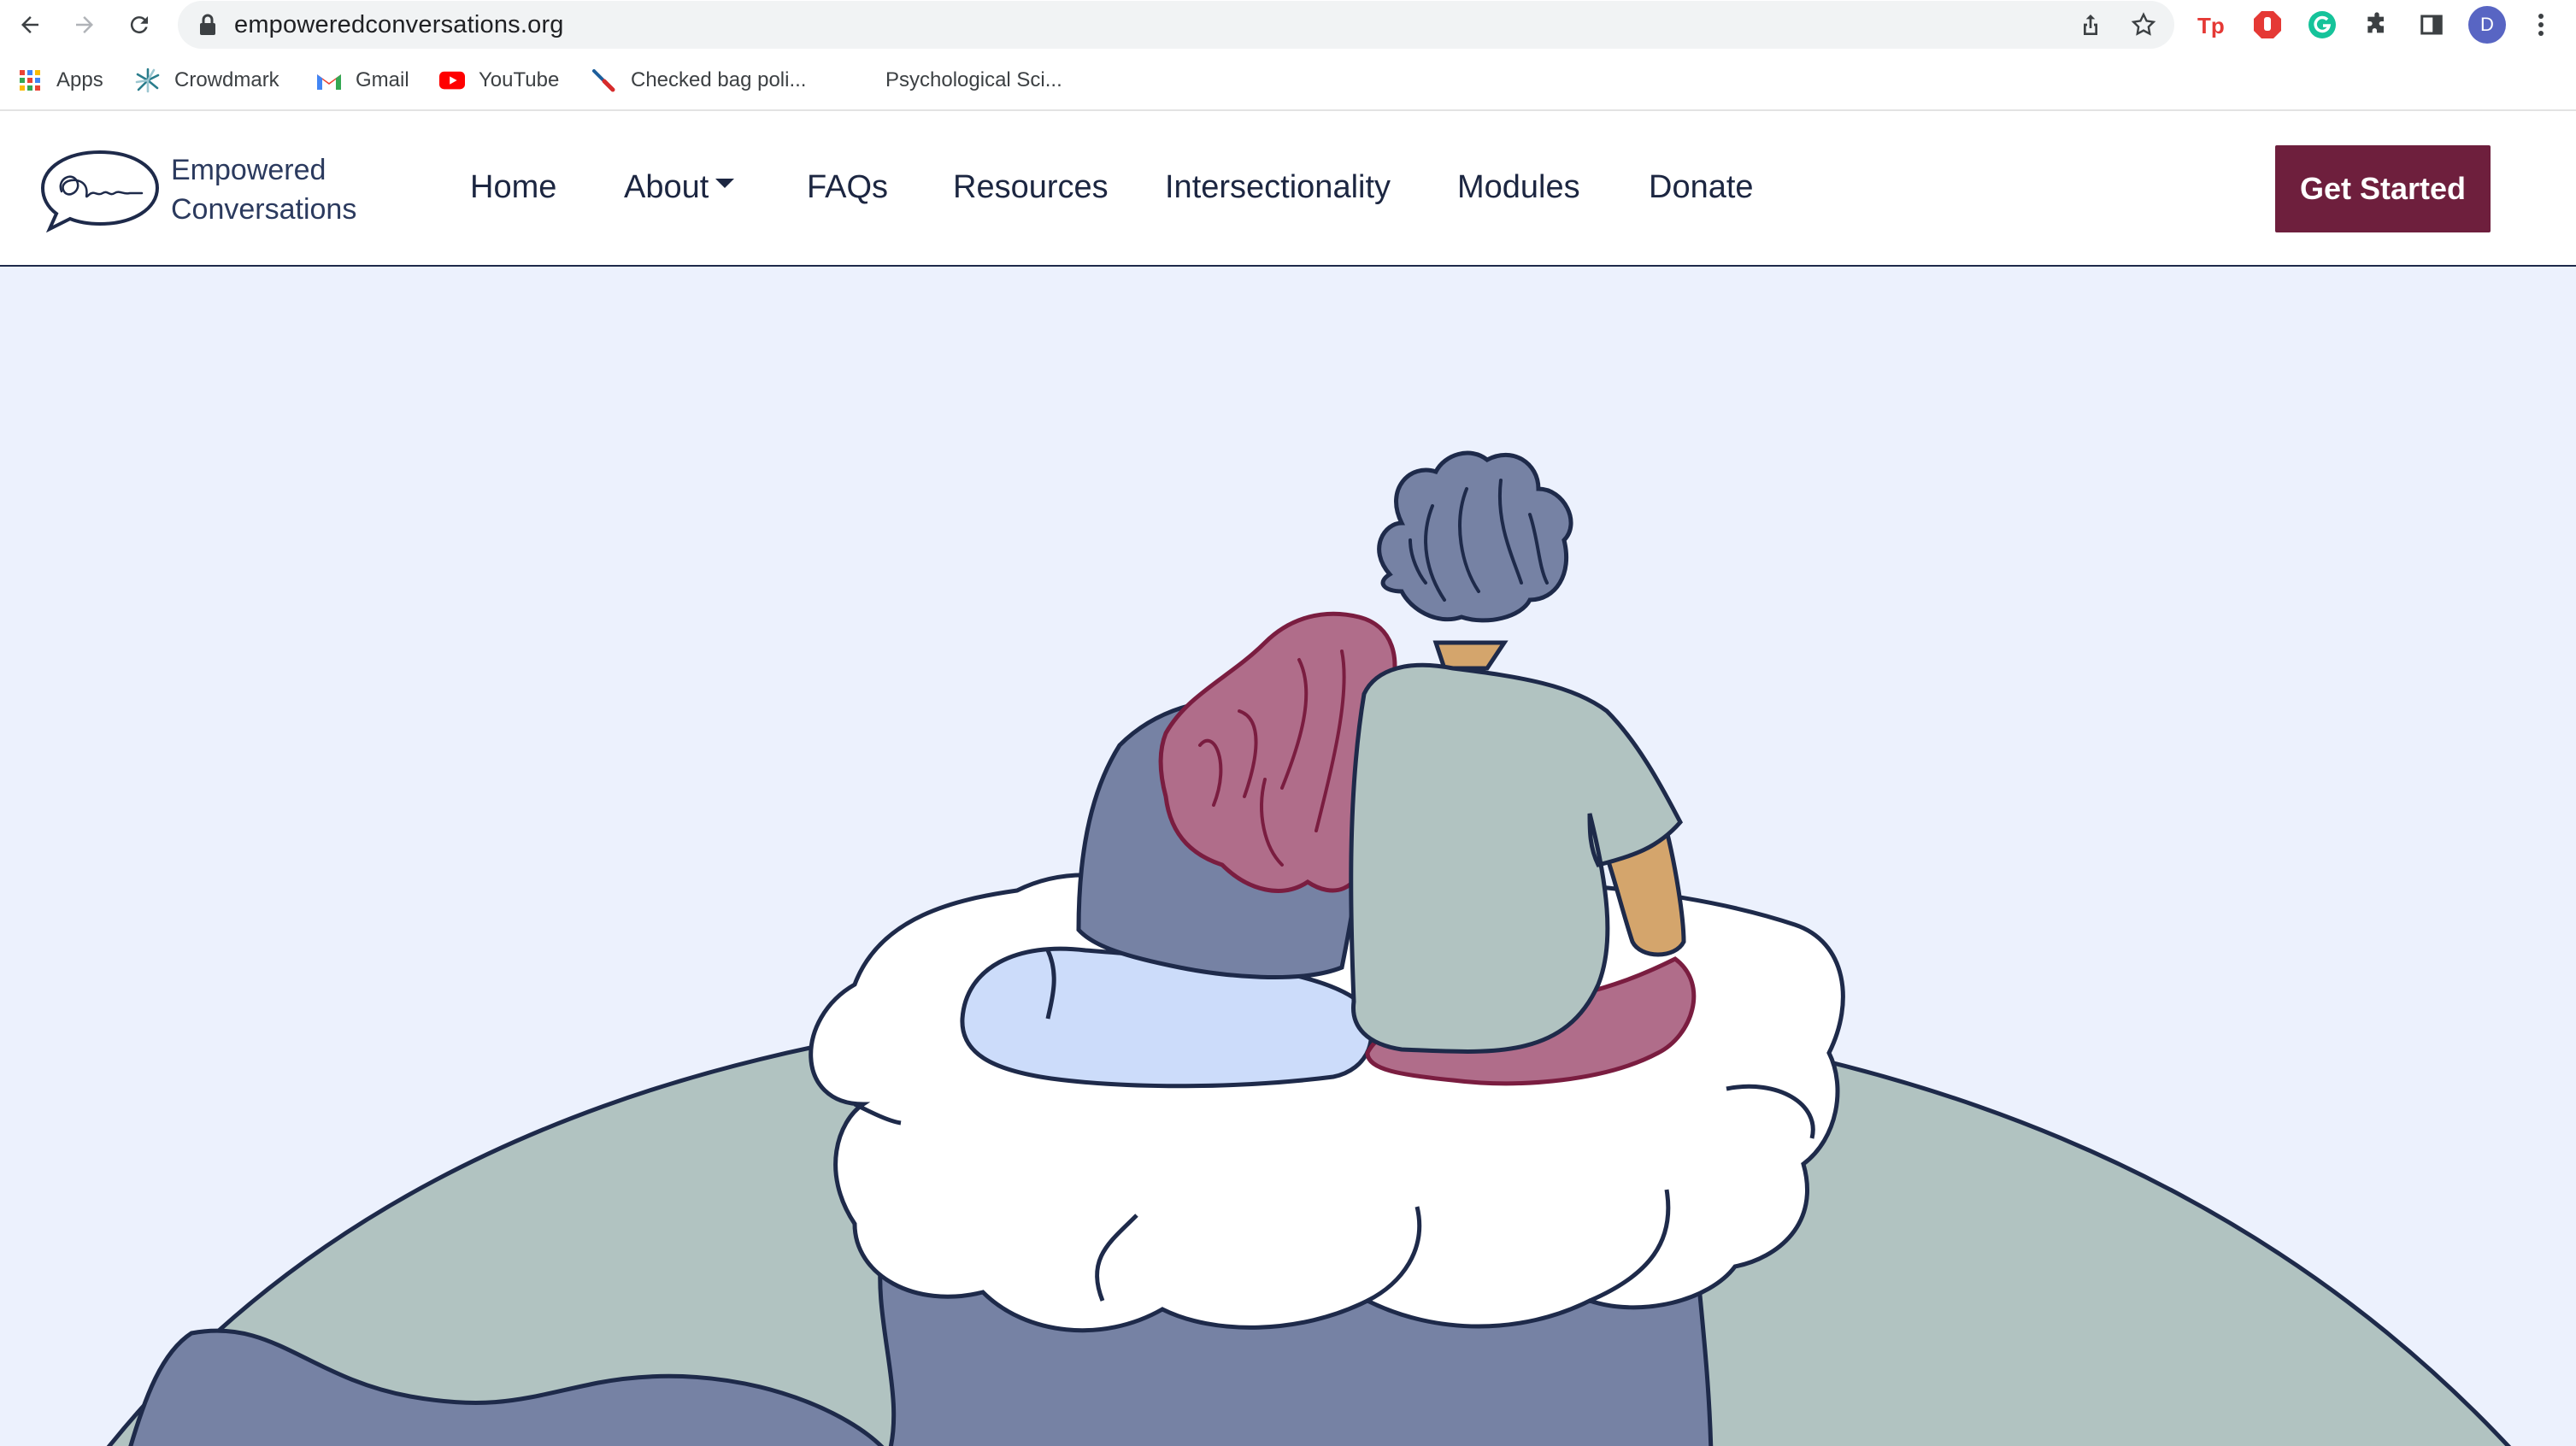  I want to click on reload-icon, so click(139, 25).